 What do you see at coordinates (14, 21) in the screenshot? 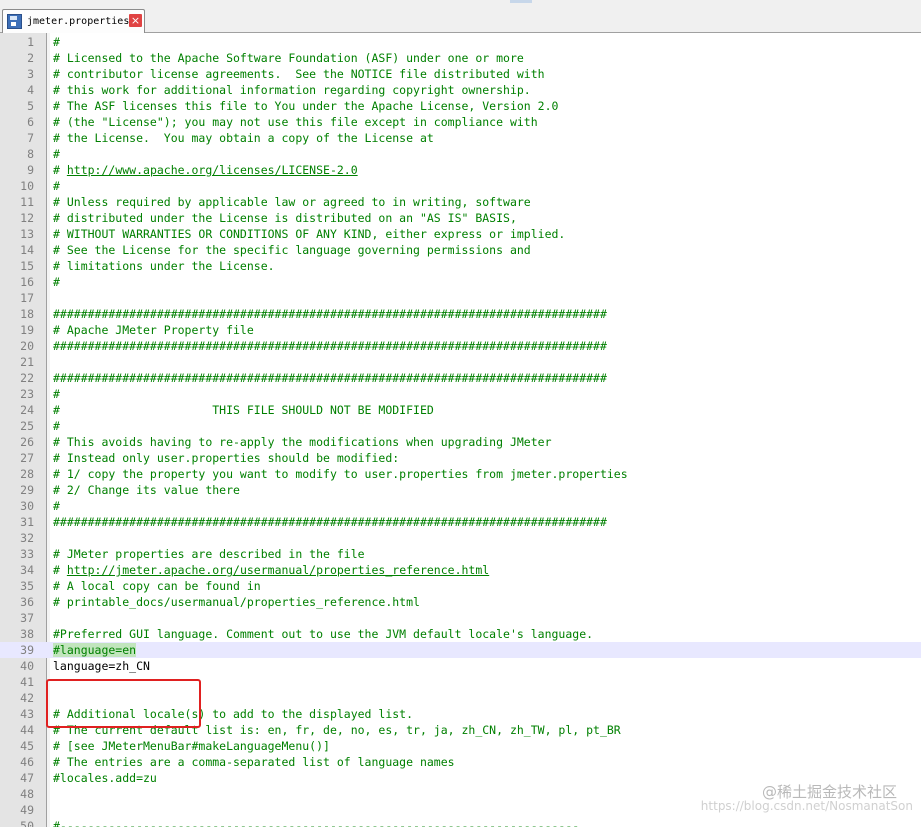
I see `file-save-icon` at bounding box center [14, 21].